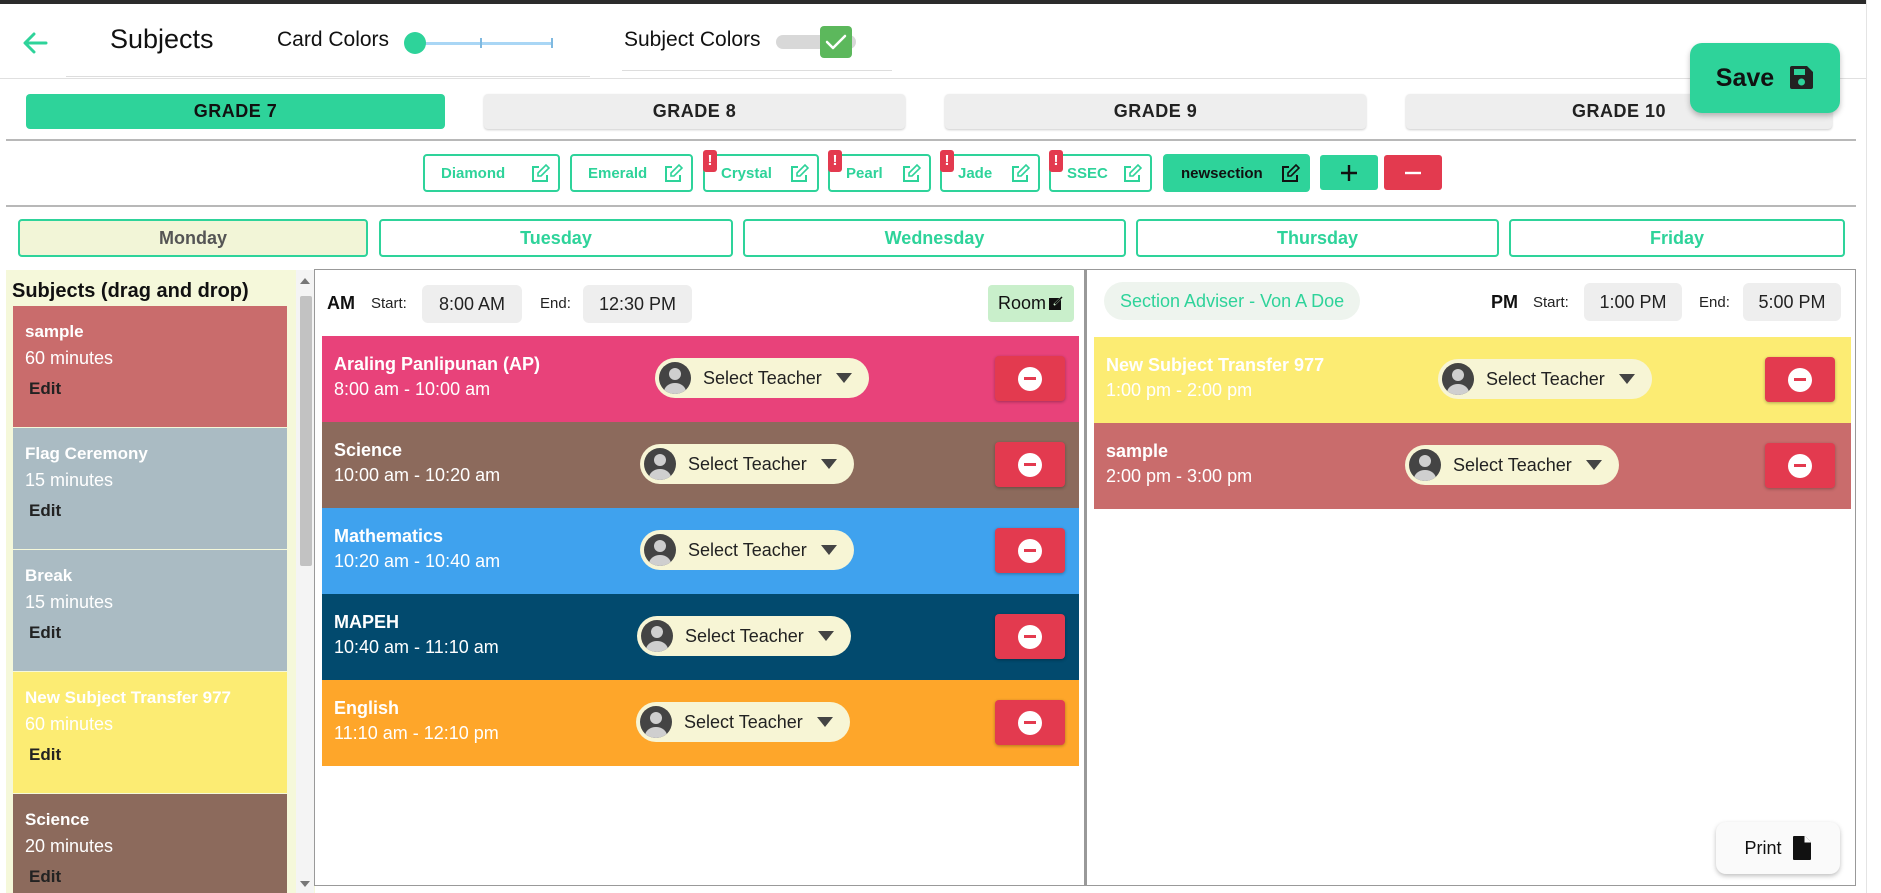  I want to click on toggle-knob, so click(836, 42).